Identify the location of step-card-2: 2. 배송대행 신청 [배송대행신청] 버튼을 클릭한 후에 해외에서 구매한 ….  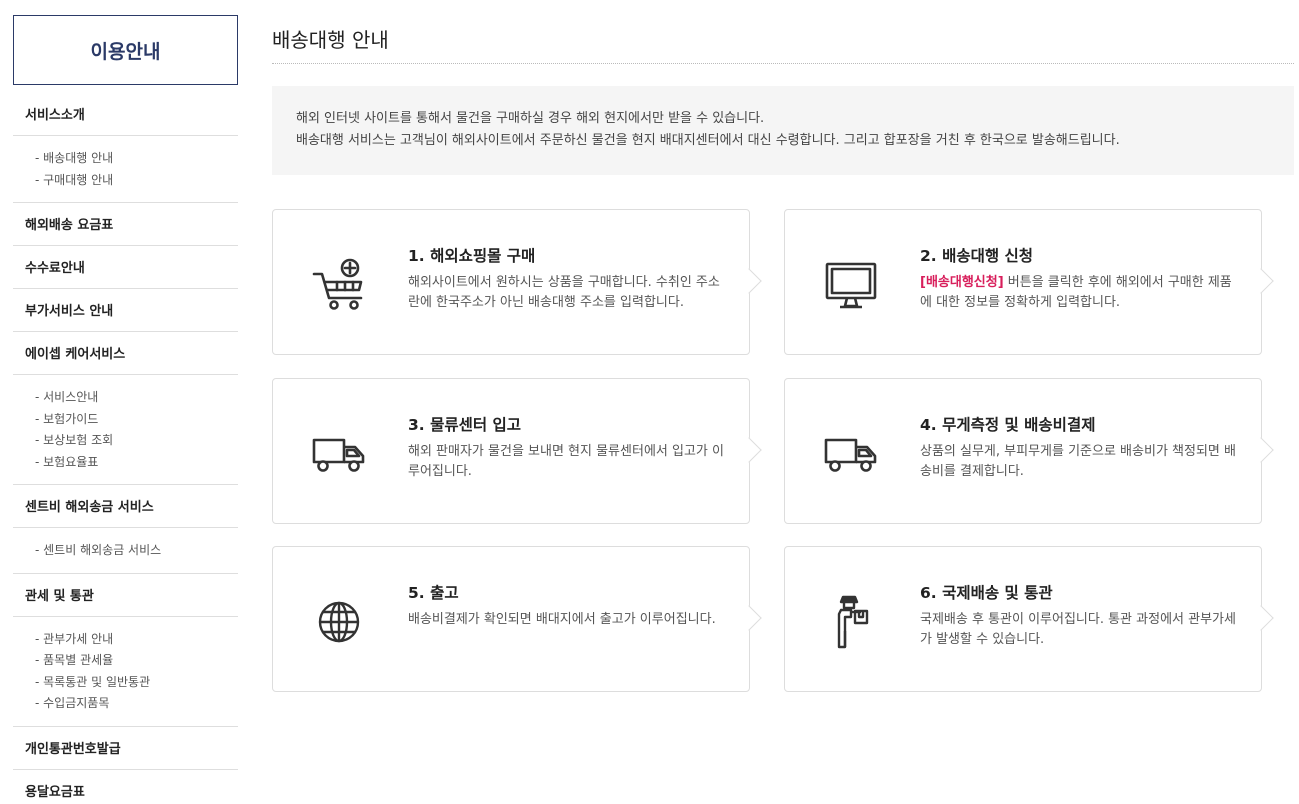
(1029, 282).